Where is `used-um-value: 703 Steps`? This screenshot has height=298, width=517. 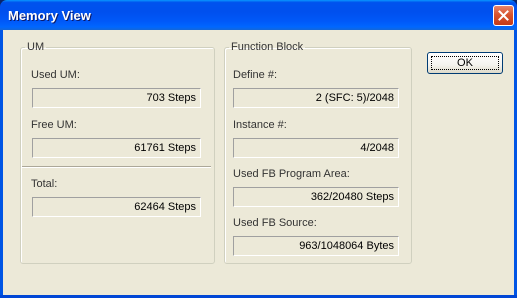 used-um-value: 703 Steps is located at coordinates (116, 98).